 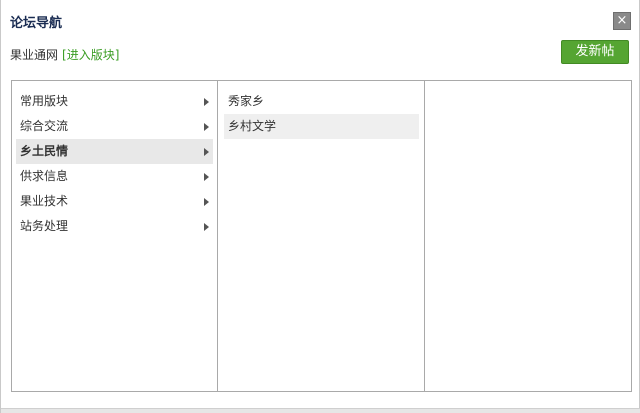 I want to click on enter-forum-link: [进入版块], so click(x=90, y=55).